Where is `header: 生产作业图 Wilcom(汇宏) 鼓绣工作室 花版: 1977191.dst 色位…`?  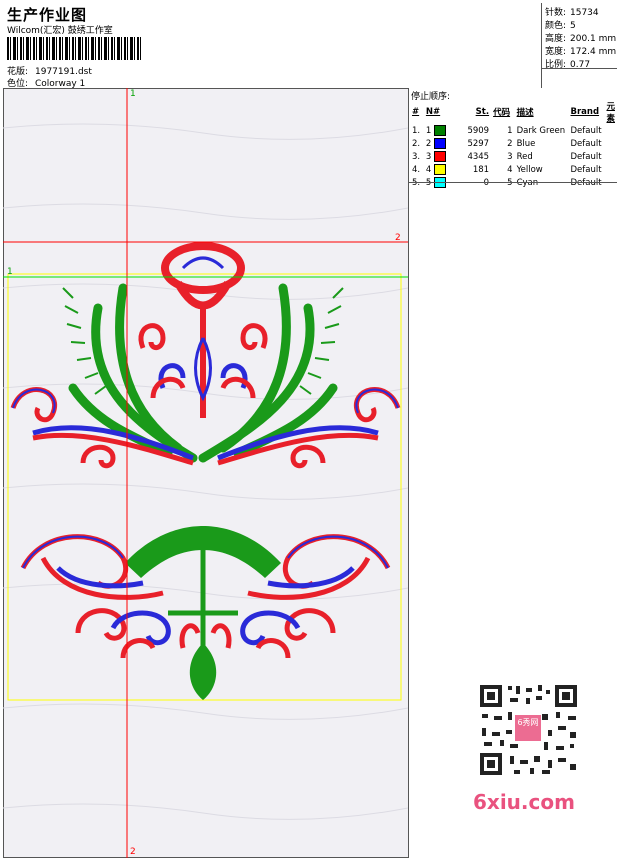 header: 生产作业图 Wilcom(汇宏) 鼓绣工作室 花版: 1977191.dst 色位… is located at coordinates (310, 46).